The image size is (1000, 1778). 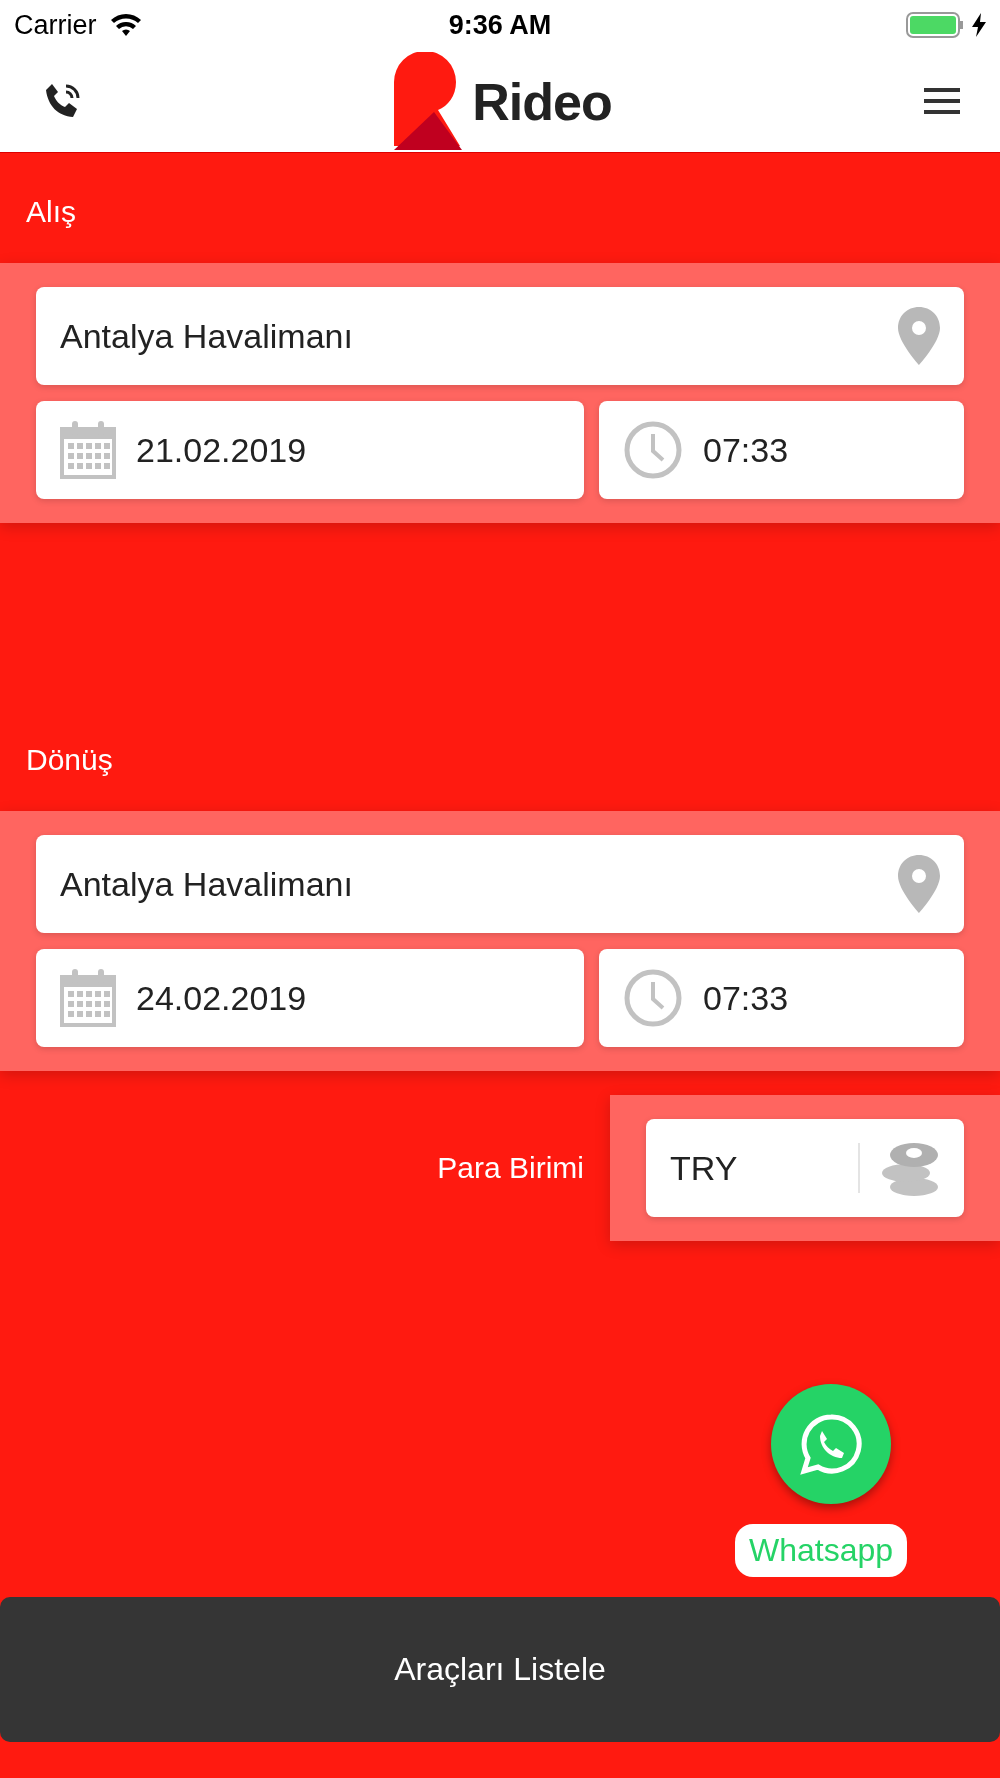 I want to click on list-cars-button: Araçları Listele, so click(x=500, y=1669).